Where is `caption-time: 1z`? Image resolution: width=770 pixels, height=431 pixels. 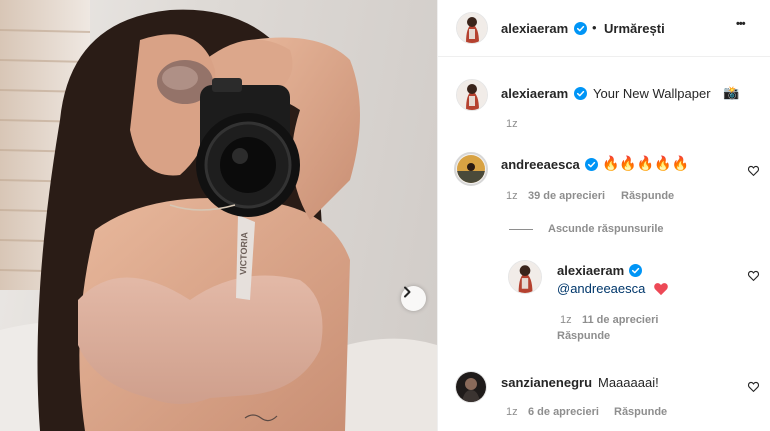 caption-time: 1z is located at coordinates (512, 124).